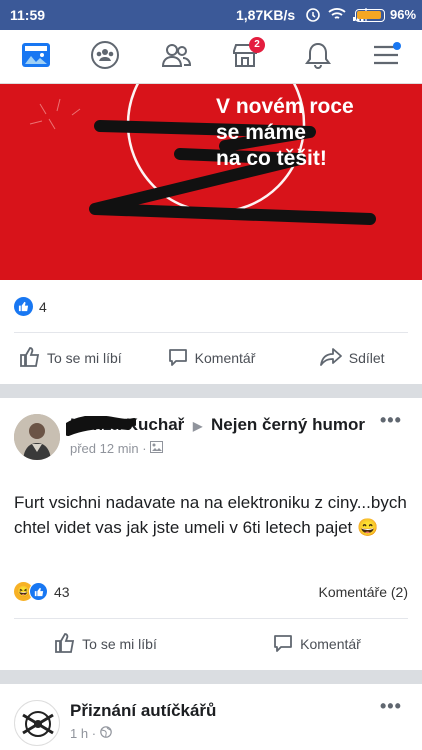 The height and width of the screenshot is (750, 422). Describe the element at coordinates (157, 448) in the screenshot. I see `group-privacy-icon` at that location.